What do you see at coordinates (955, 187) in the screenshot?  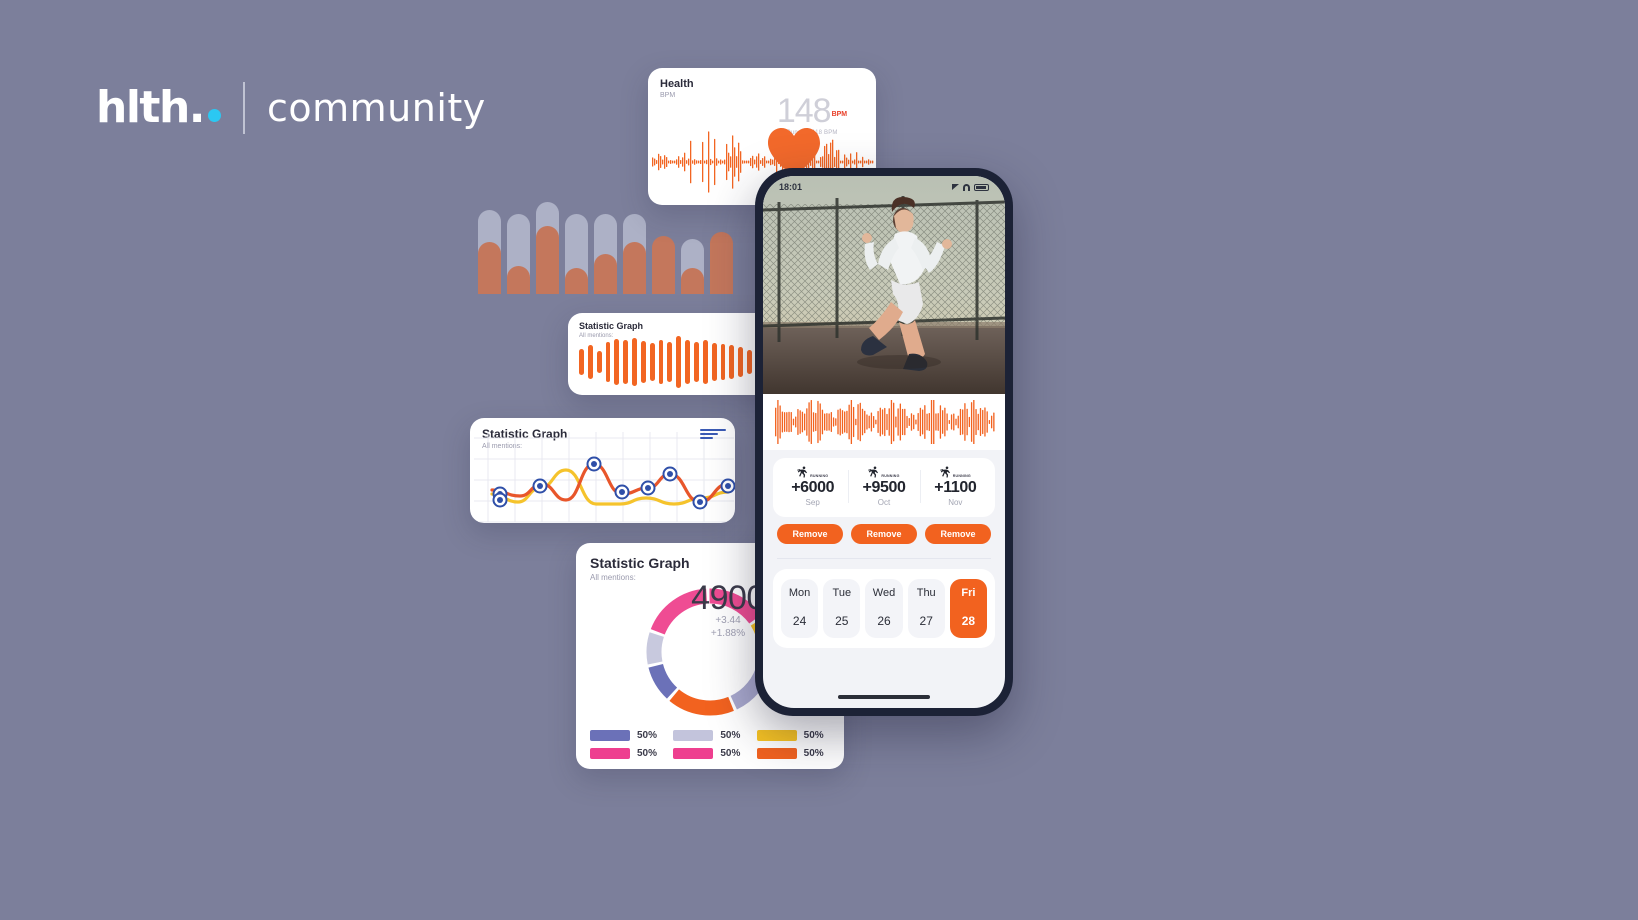 I see `signal-icon` at bounding box center [955, 187].